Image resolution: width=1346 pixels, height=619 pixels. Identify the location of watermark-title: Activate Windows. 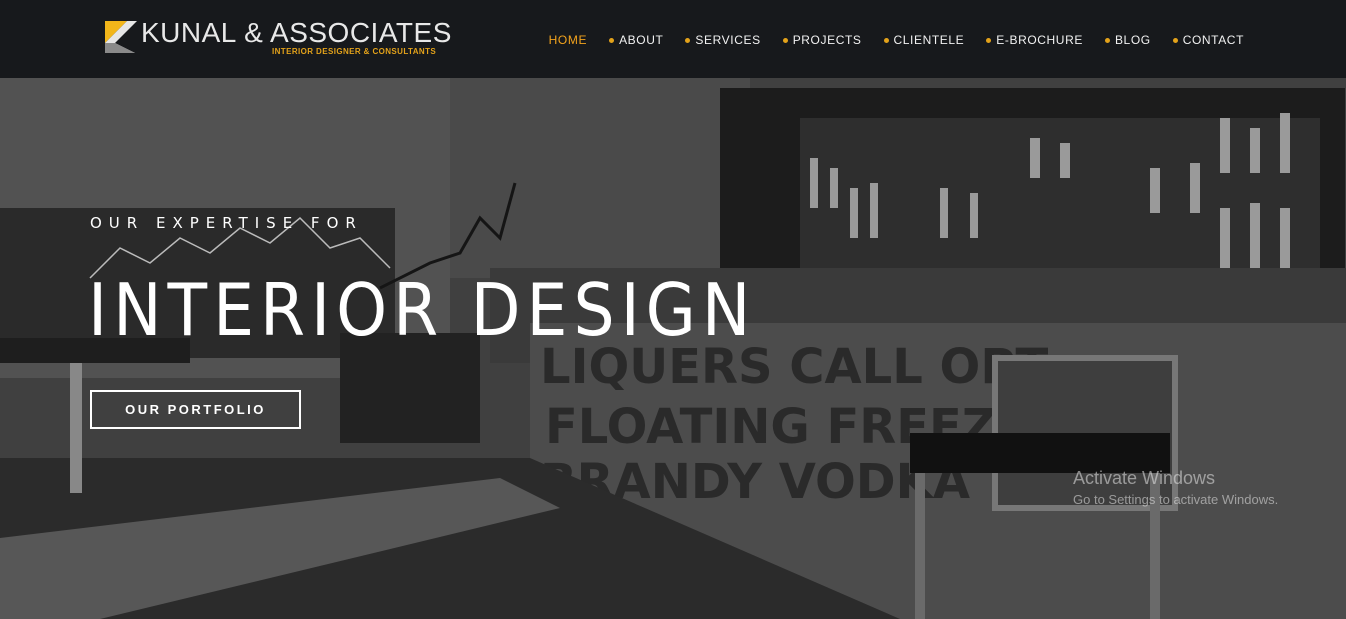
(1144, 478).